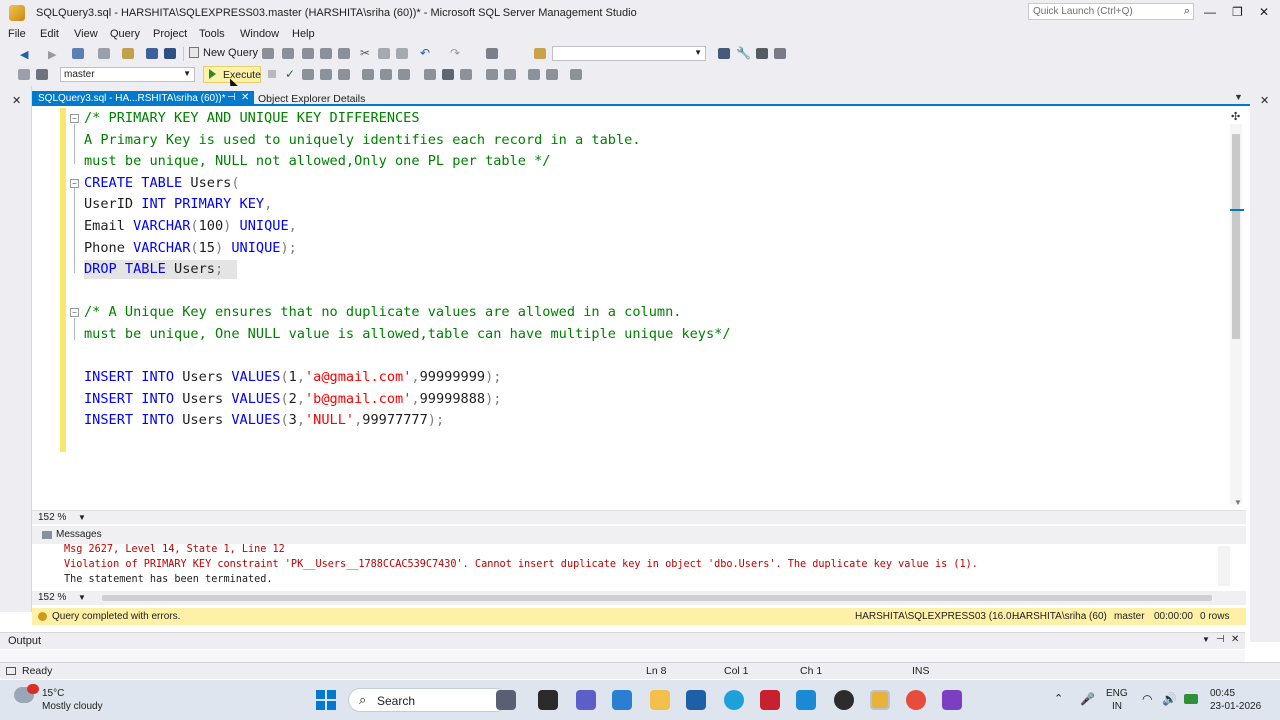 Image resolution: width=1280 pixels, height=720 pixels. I want to click on ssms-taskbar-icon, so click(880, 700).